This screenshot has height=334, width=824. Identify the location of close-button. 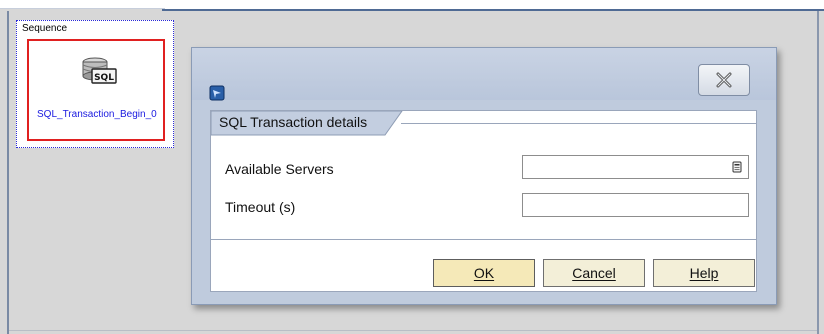
(724, 80).